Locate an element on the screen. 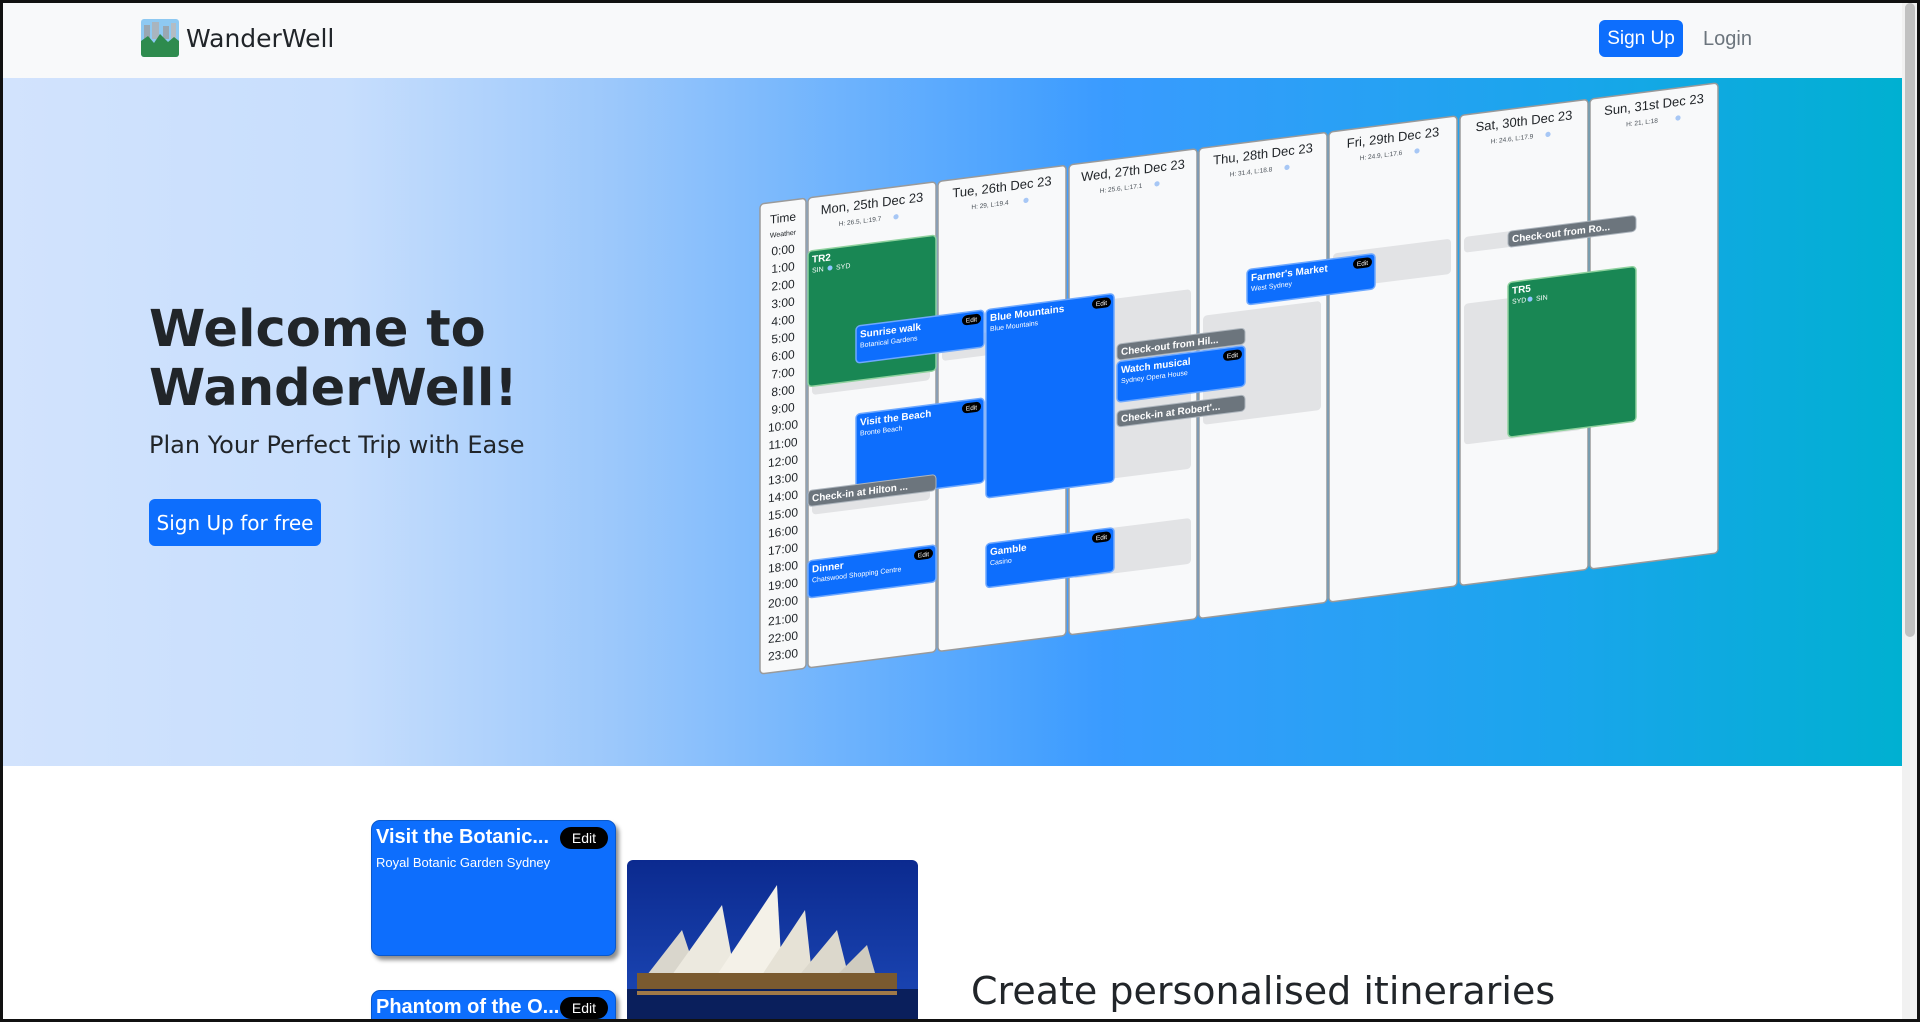 The image size is (1920, 1022). brand-name: WanderWell is located at coordinates (260, 38).